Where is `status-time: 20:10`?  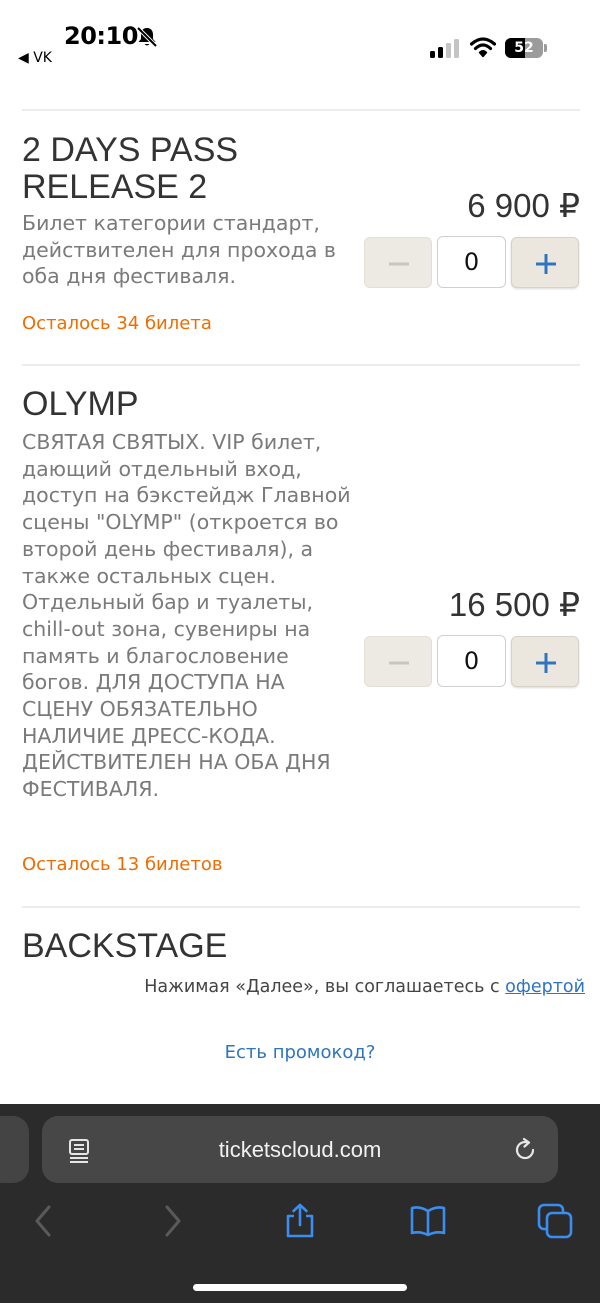
status-time: 20:10 is located at coordinates (101, 36).